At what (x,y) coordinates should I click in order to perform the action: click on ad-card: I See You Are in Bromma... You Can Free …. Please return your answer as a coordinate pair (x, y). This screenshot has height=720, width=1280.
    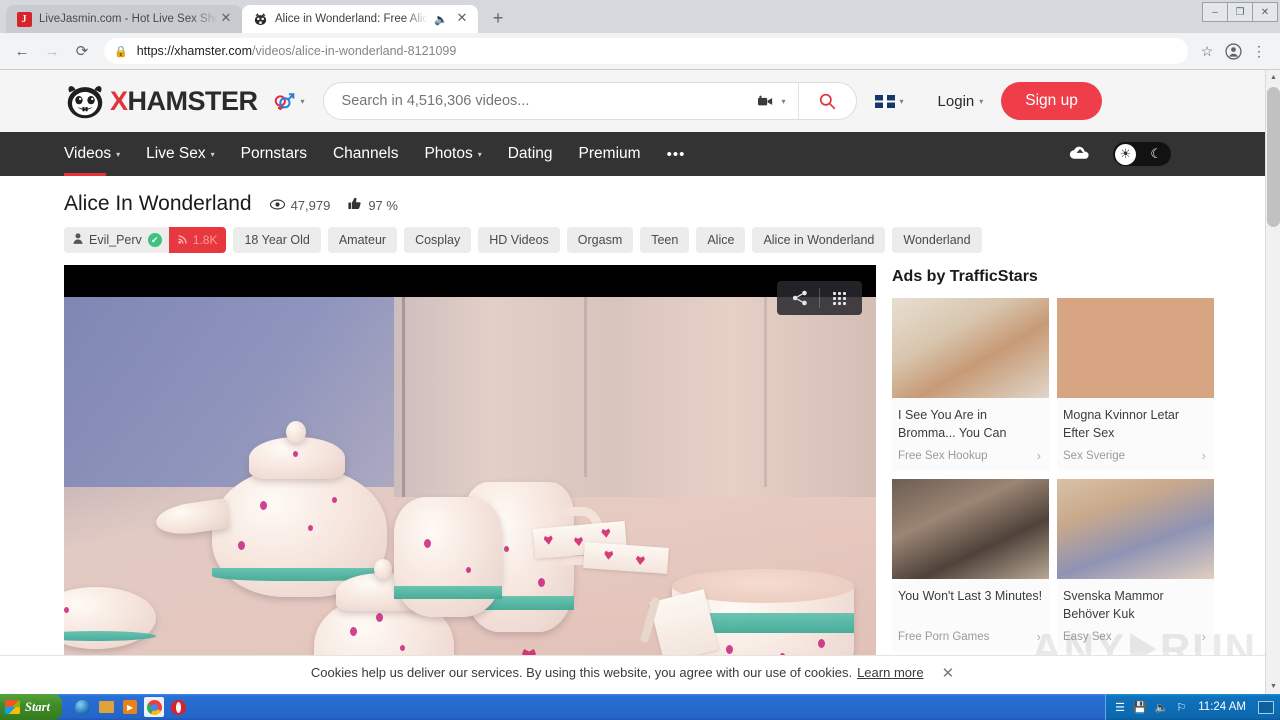
    Looking at the image, I should click on (970, 384).